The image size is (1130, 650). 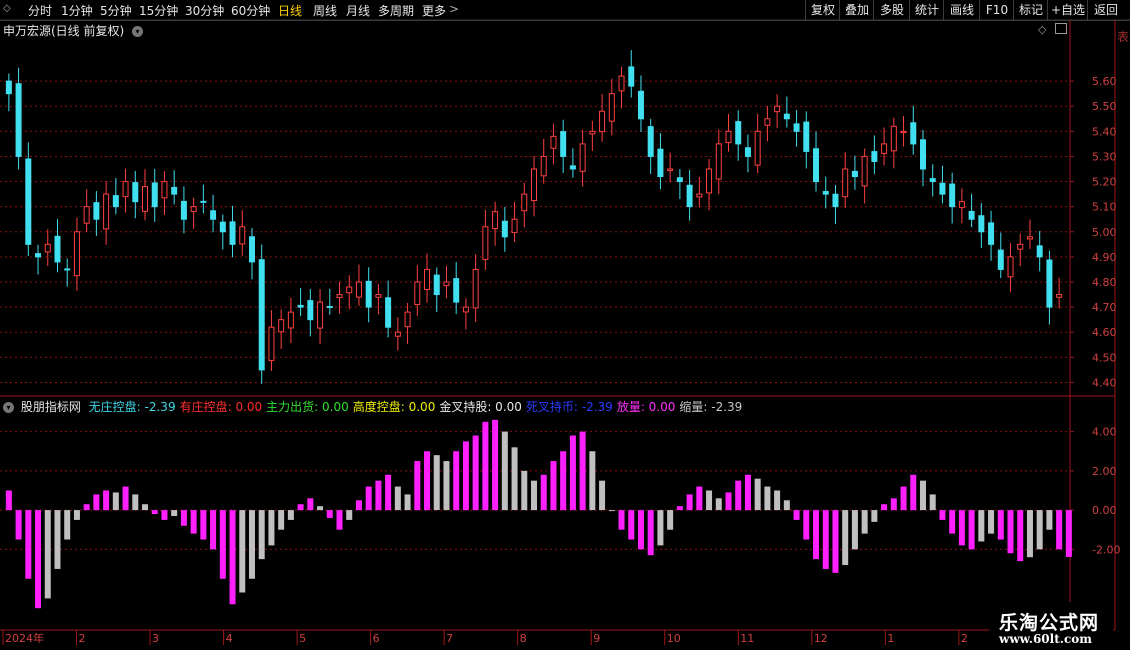 What do you see at coordinates (8, 407) in the screenshot?
I see `indicator-menu-icon: ▾` at bounding box center [8, 407].